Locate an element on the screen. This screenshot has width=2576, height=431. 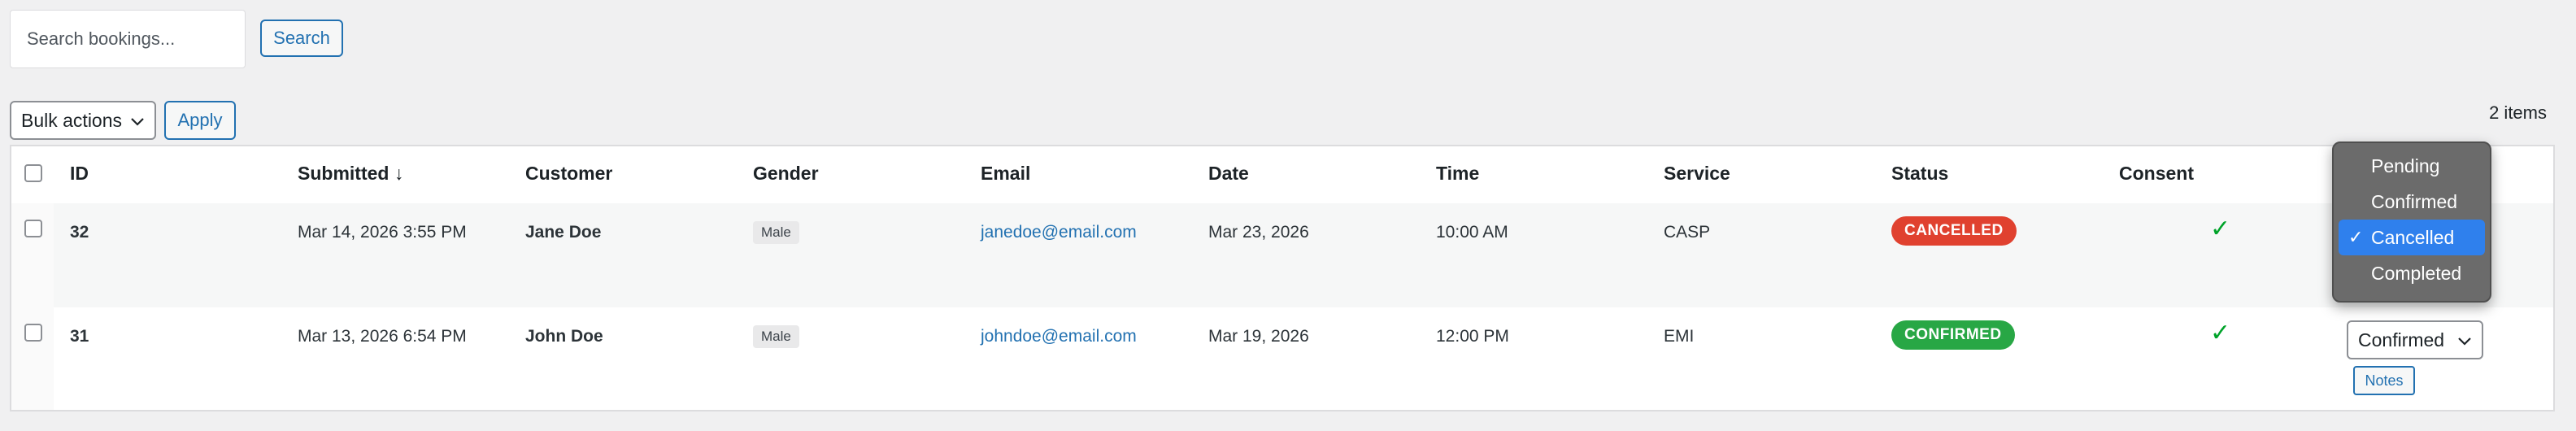
dropdown-option-pending: Pending is located at coordinates (2412, 166).